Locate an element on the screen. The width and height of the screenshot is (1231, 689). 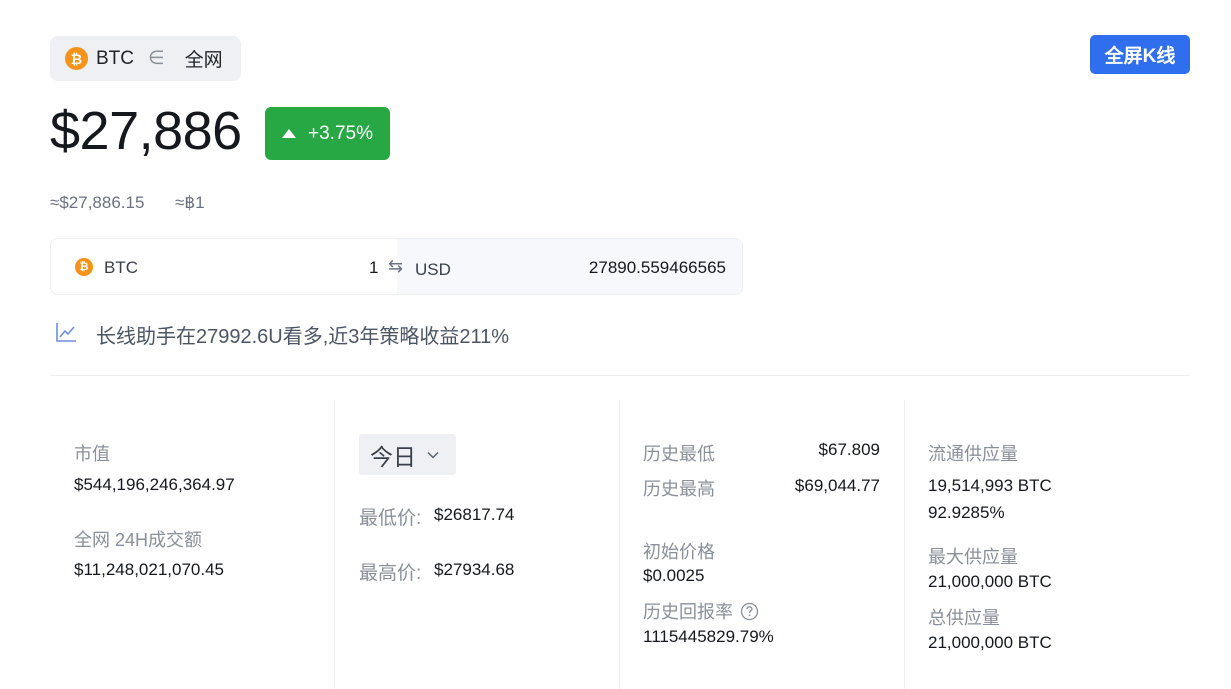
converter-to-amount-input: 27890.559466565 is located at coordinates (657, 268).